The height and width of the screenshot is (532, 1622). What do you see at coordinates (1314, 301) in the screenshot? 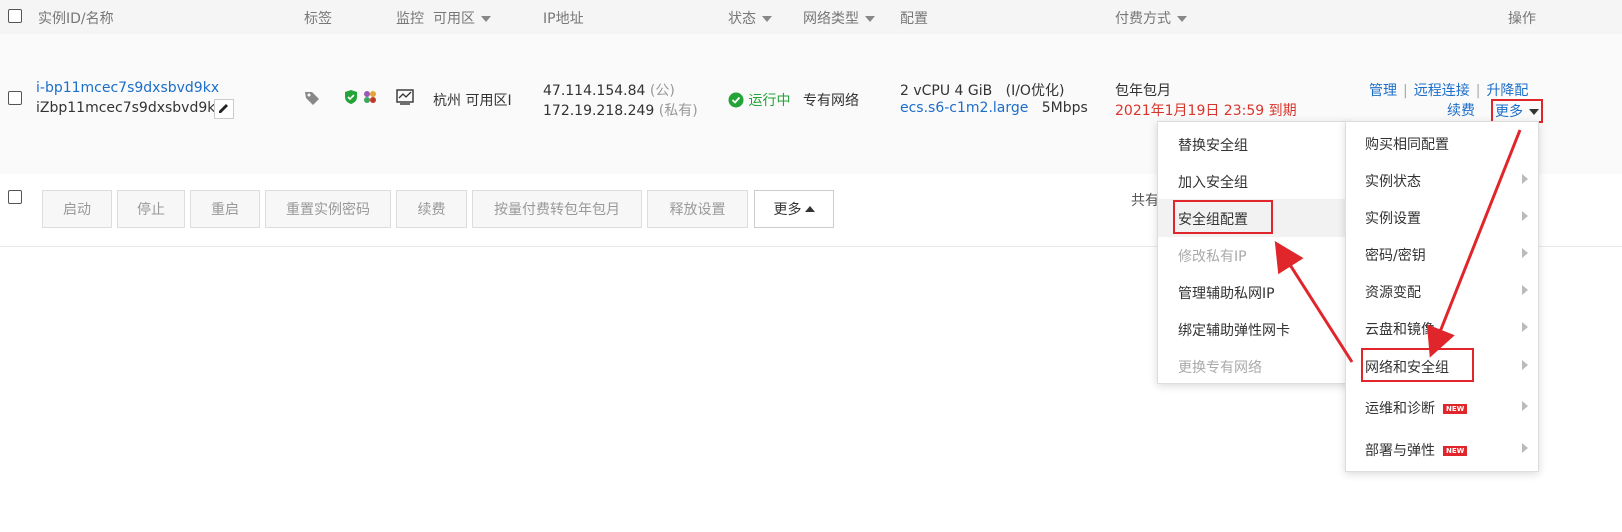
I see `arrow-to-security-config` at bounding box center [1314, 301].